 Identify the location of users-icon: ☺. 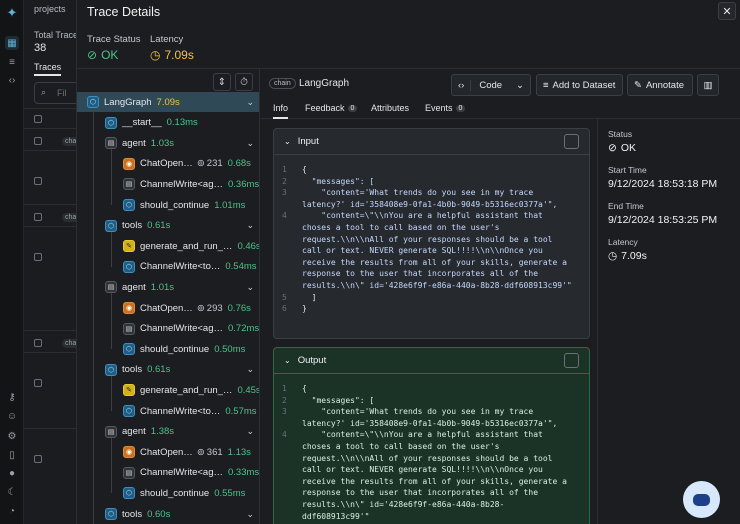
(12, 416).